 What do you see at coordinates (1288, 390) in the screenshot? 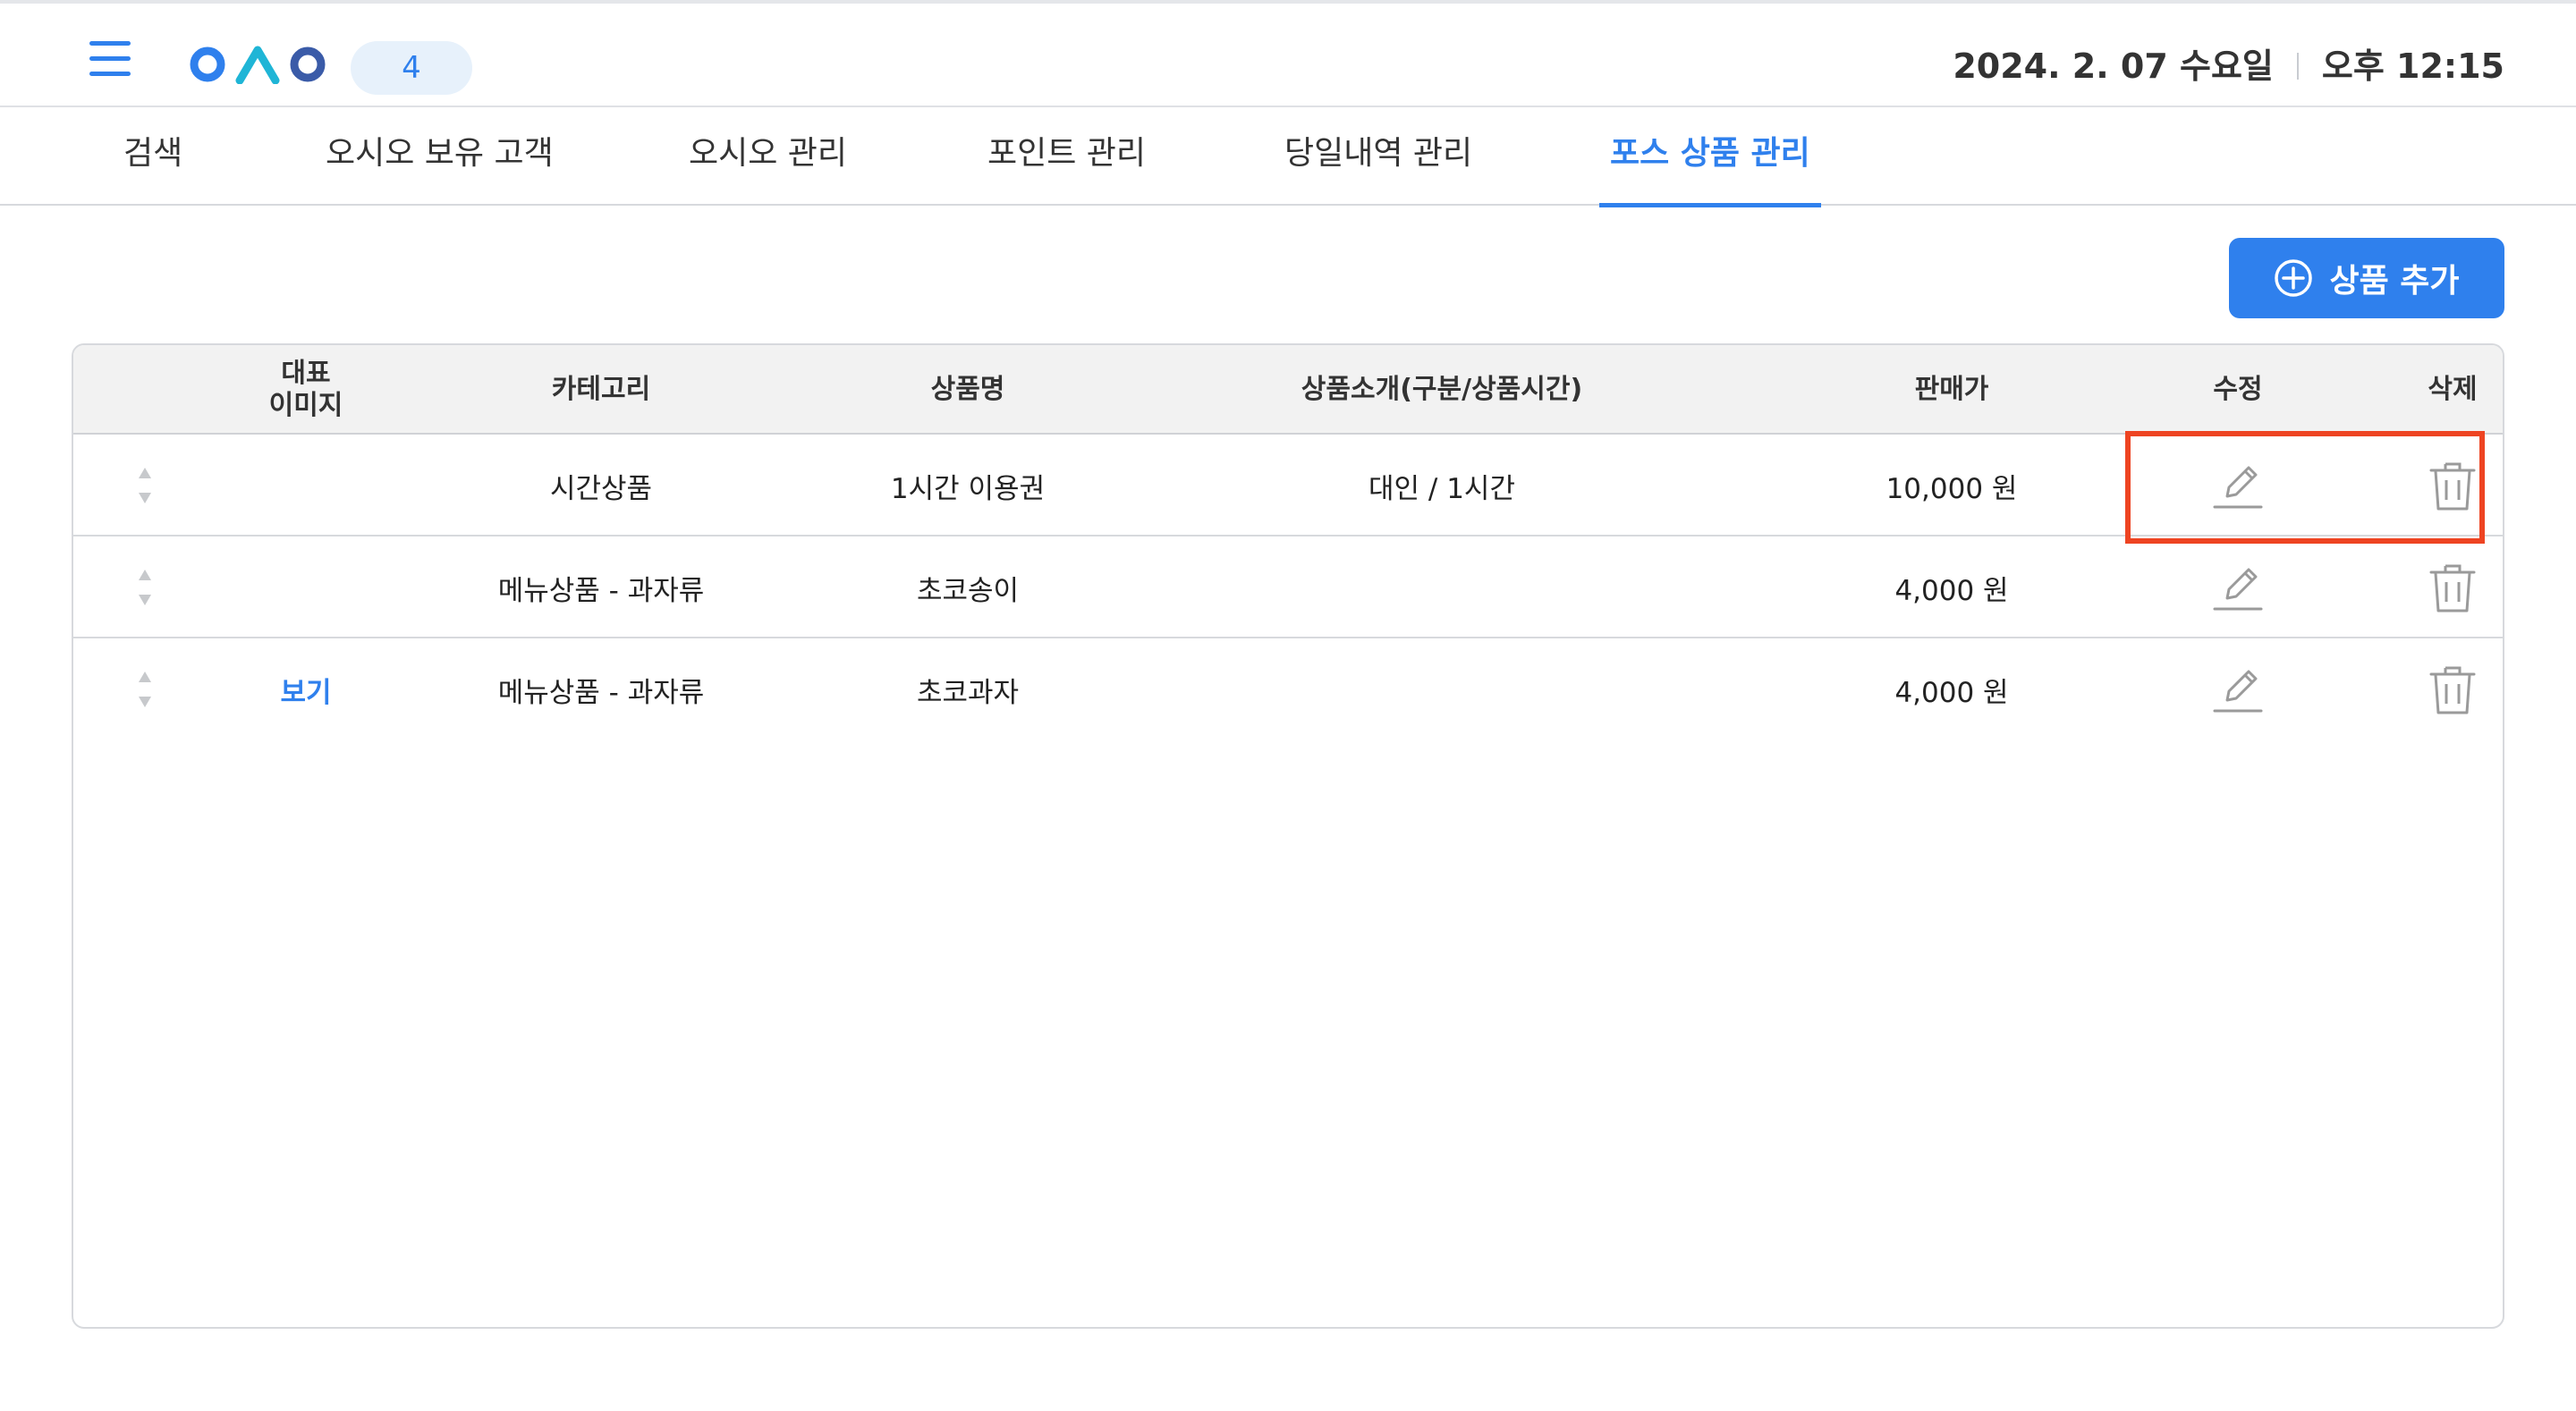
I see `table-header: 대표 이미지 카테고리 상품명 상품소개(구분/상품시간) 판매가 수정 삭제` at bounding box center [1288, 390].